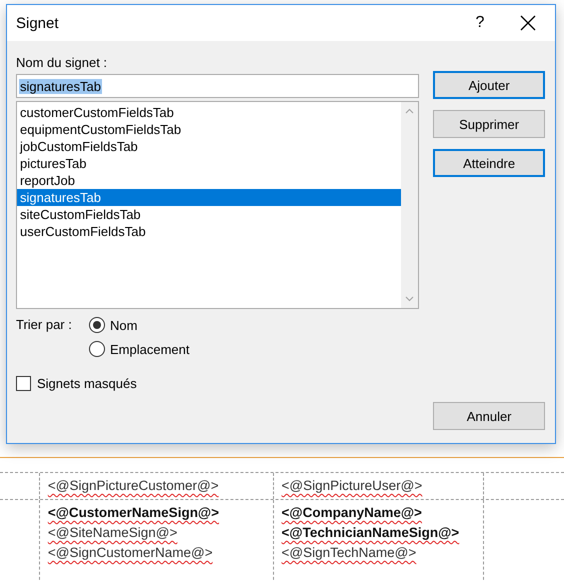  Describe the element at coordinates (209, 197) in the screenshot. I see `bookmark-item: signaturesTab` at that location.